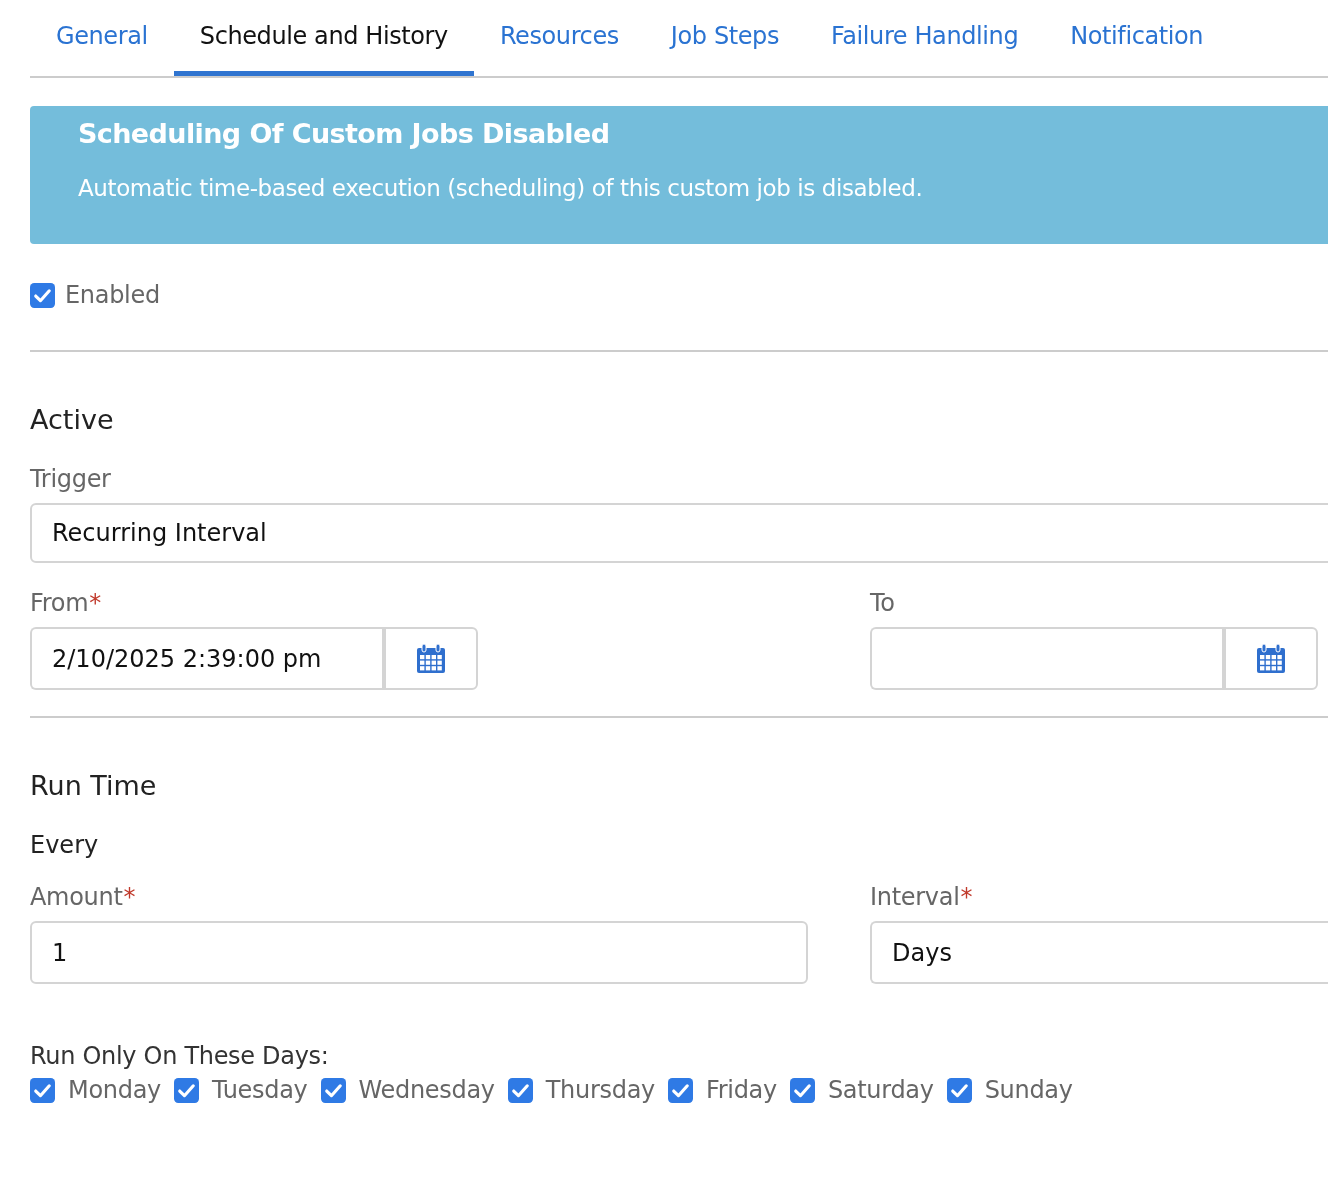 The height and width of the screenshot is (1198, 1328). What do you see at coordinates (112, 295) in the screenshot?
I see `checkbox-label: Enabled` at bounding box center [112, 295].